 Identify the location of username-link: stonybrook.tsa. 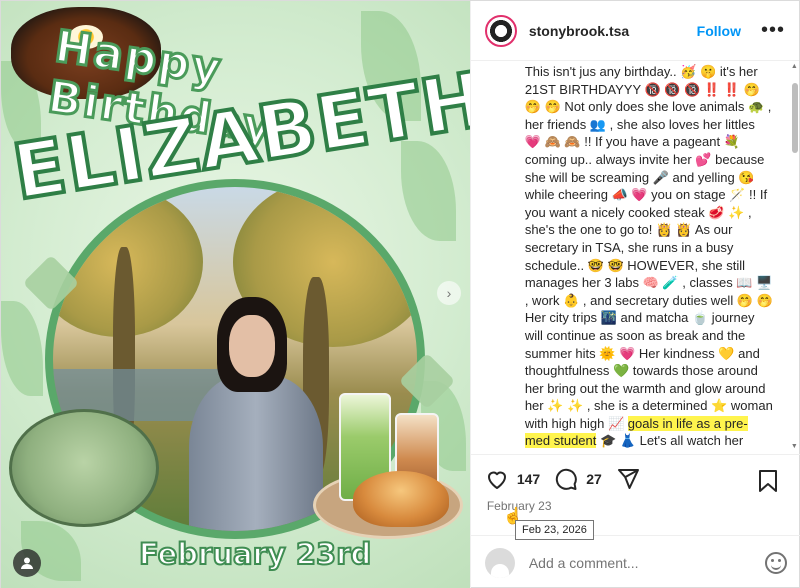
(579, 31).